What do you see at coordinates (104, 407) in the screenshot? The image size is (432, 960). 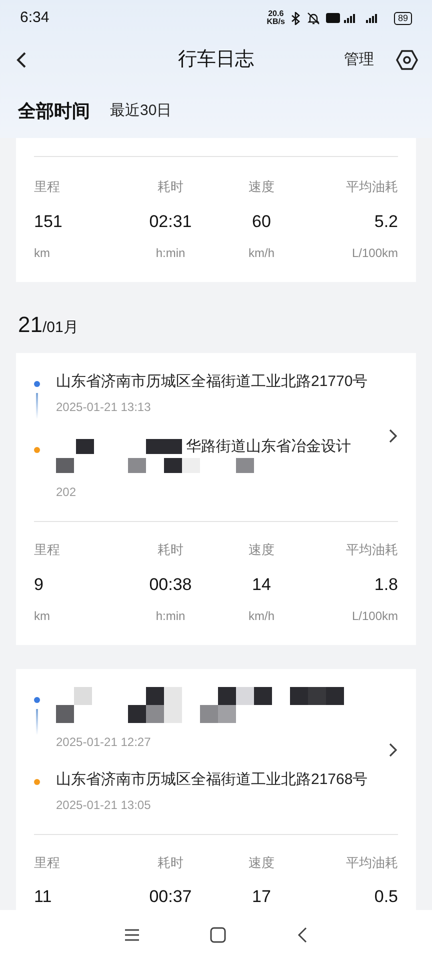 I see `trip-time: 2025-01-21 13:13` at bounding box center [104, 407].